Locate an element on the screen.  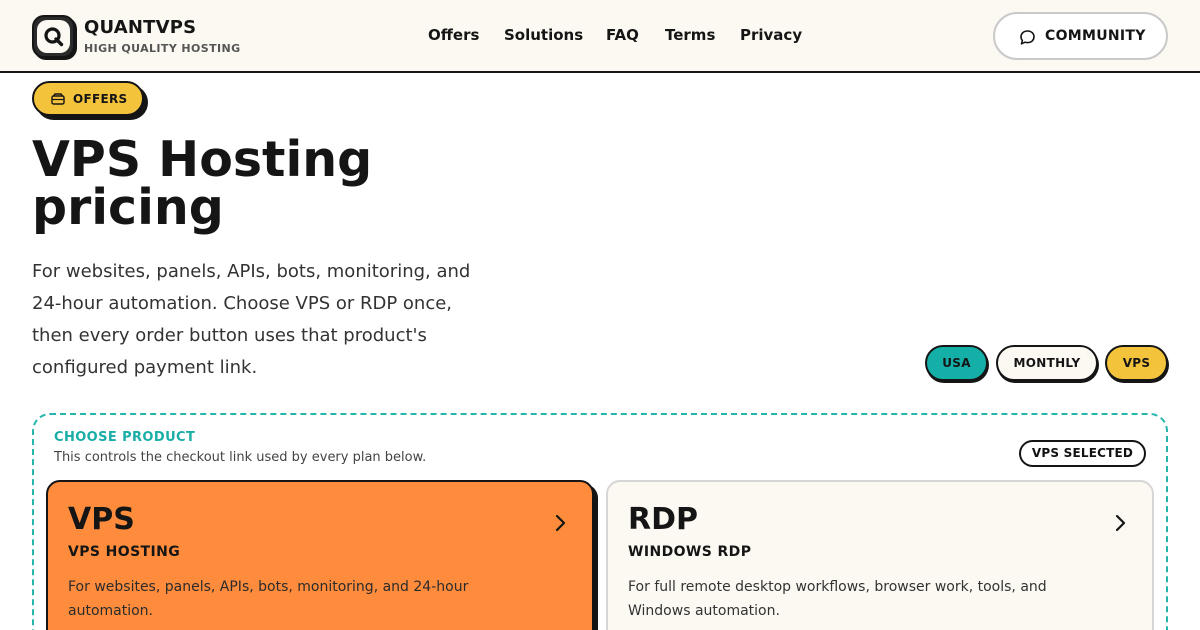
chat-bubble-icon is located at coordinates (1027, 37).